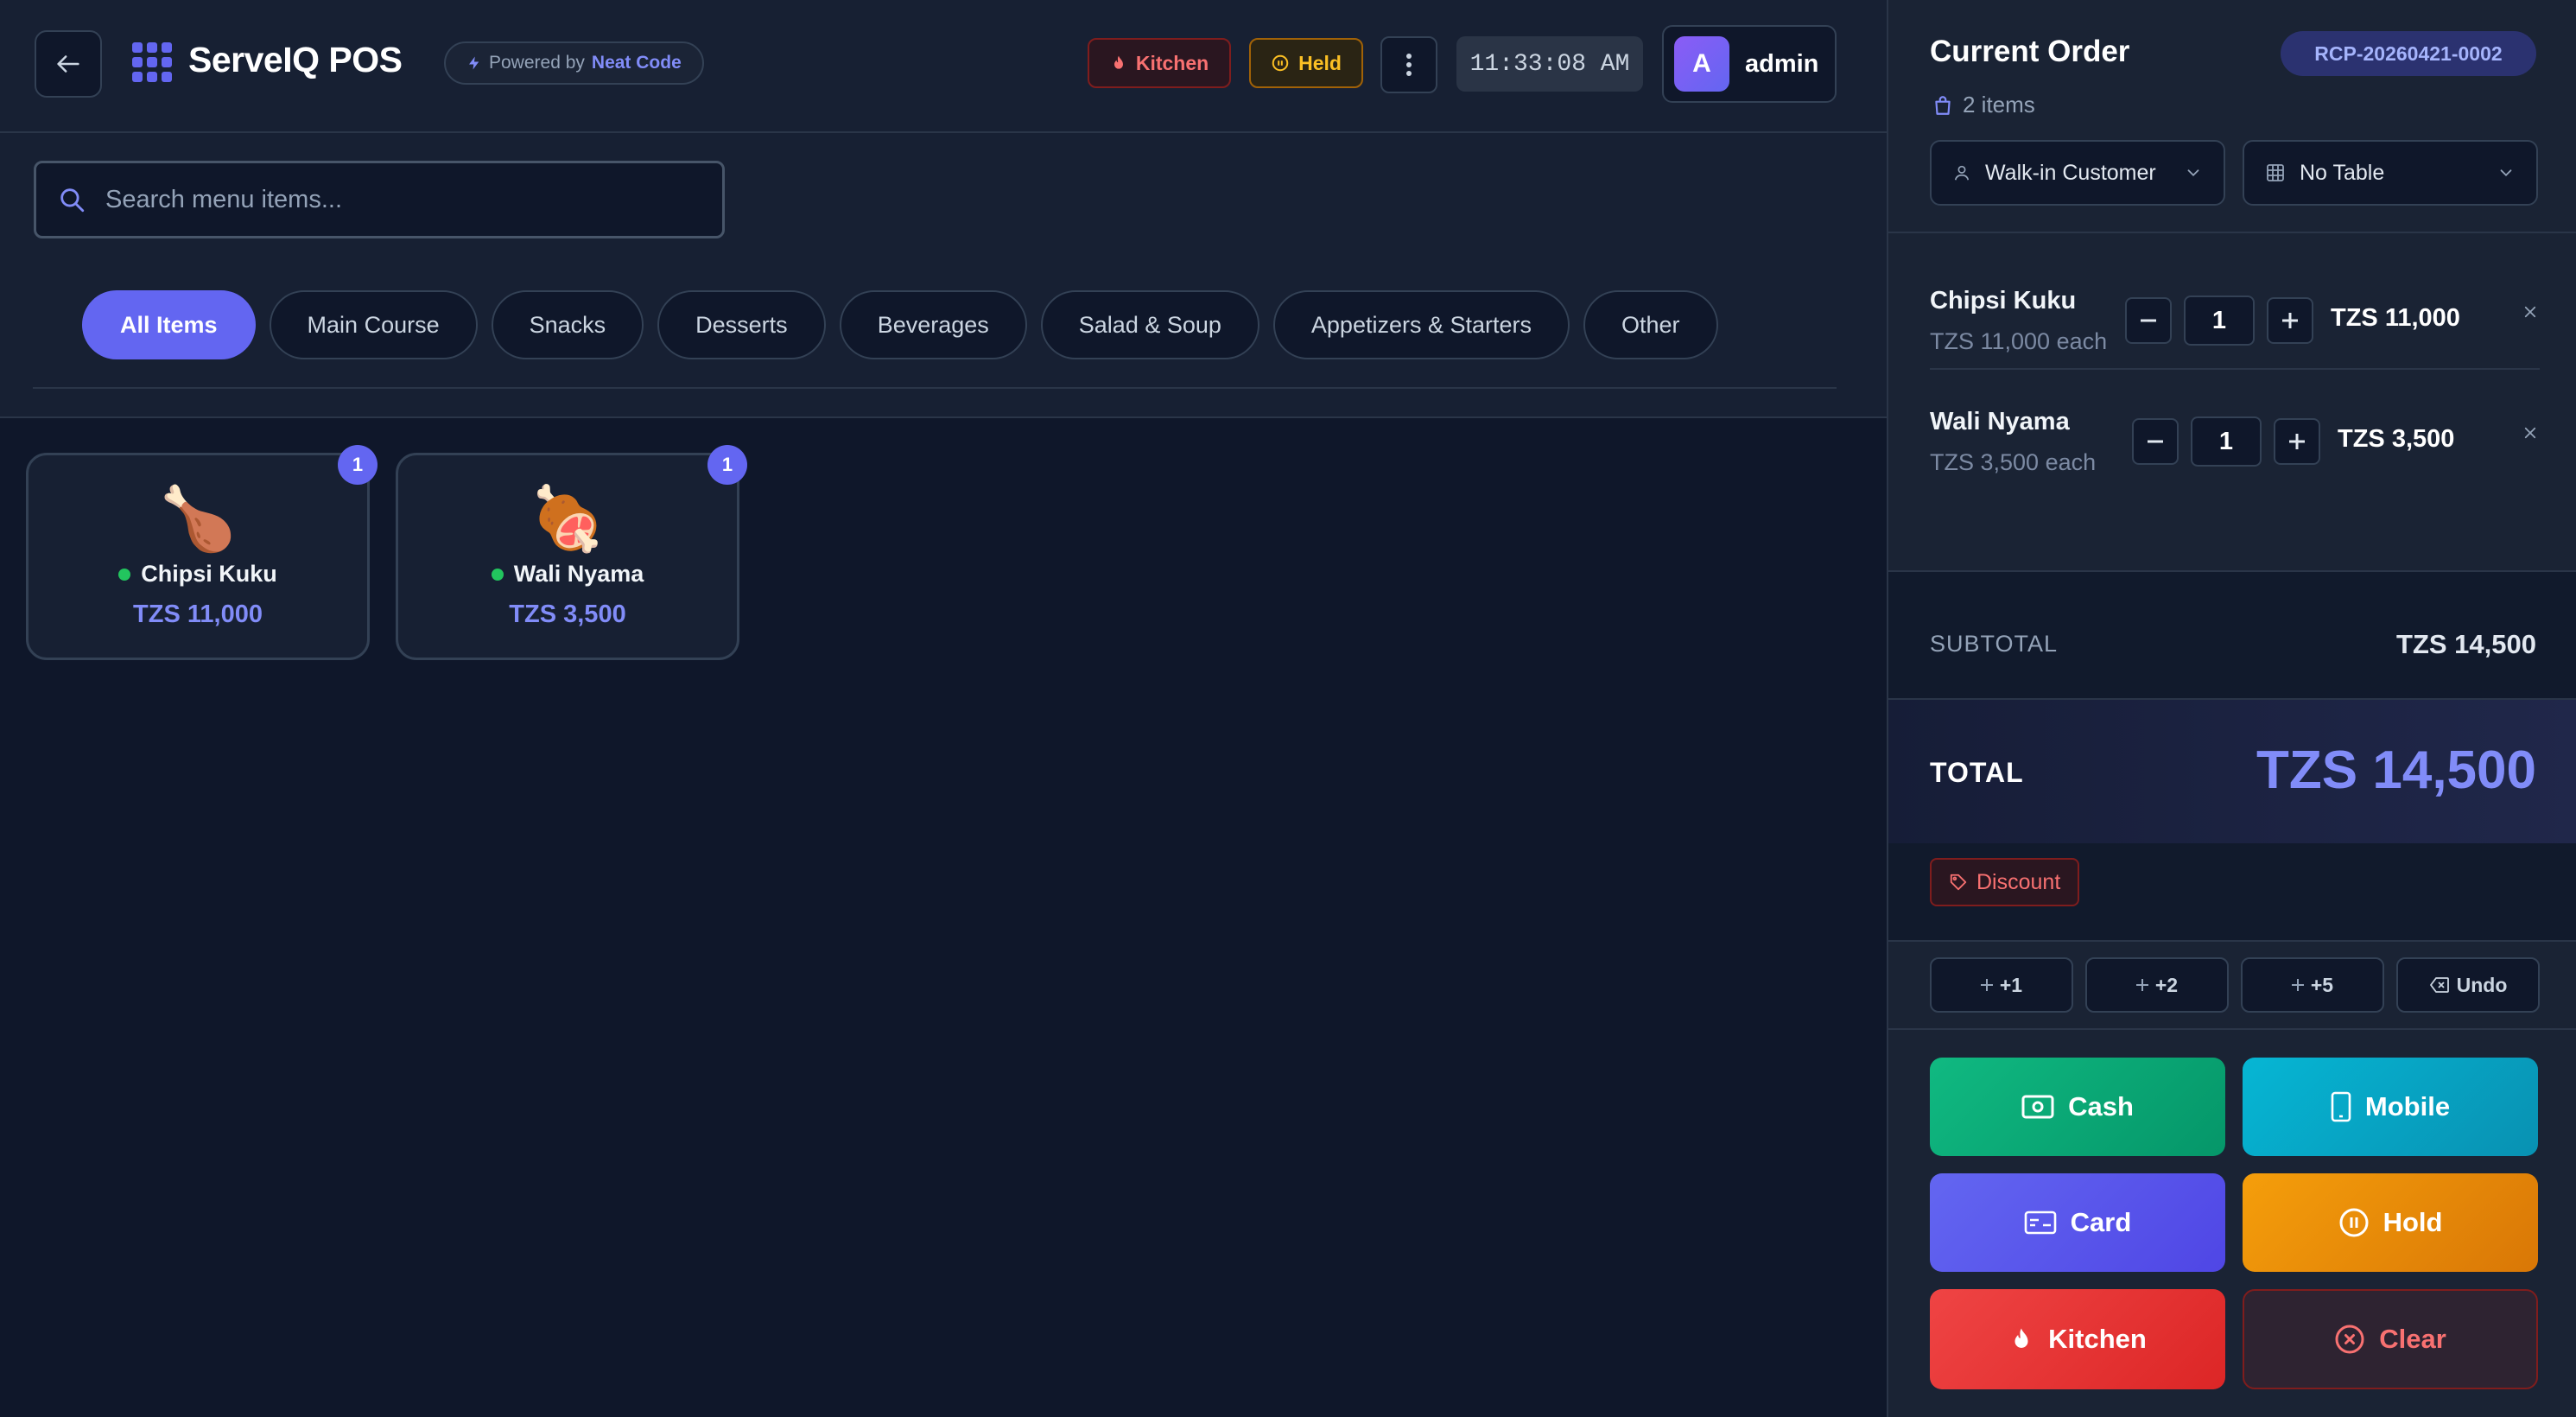  I want to click on menu-item-card: 🍖 Wali Nyama TZS 3,500 1, so click(571, 552).